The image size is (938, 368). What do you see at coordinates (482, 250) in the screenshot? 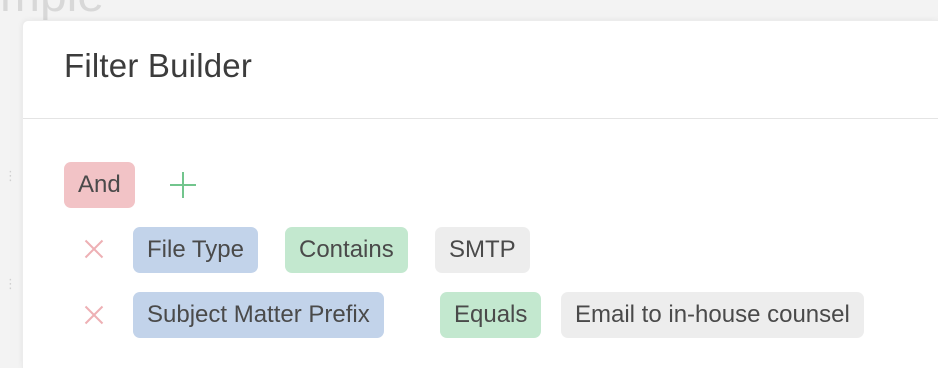
I see `condition-value-chip: SMTP` at bounding box center [482, 250].